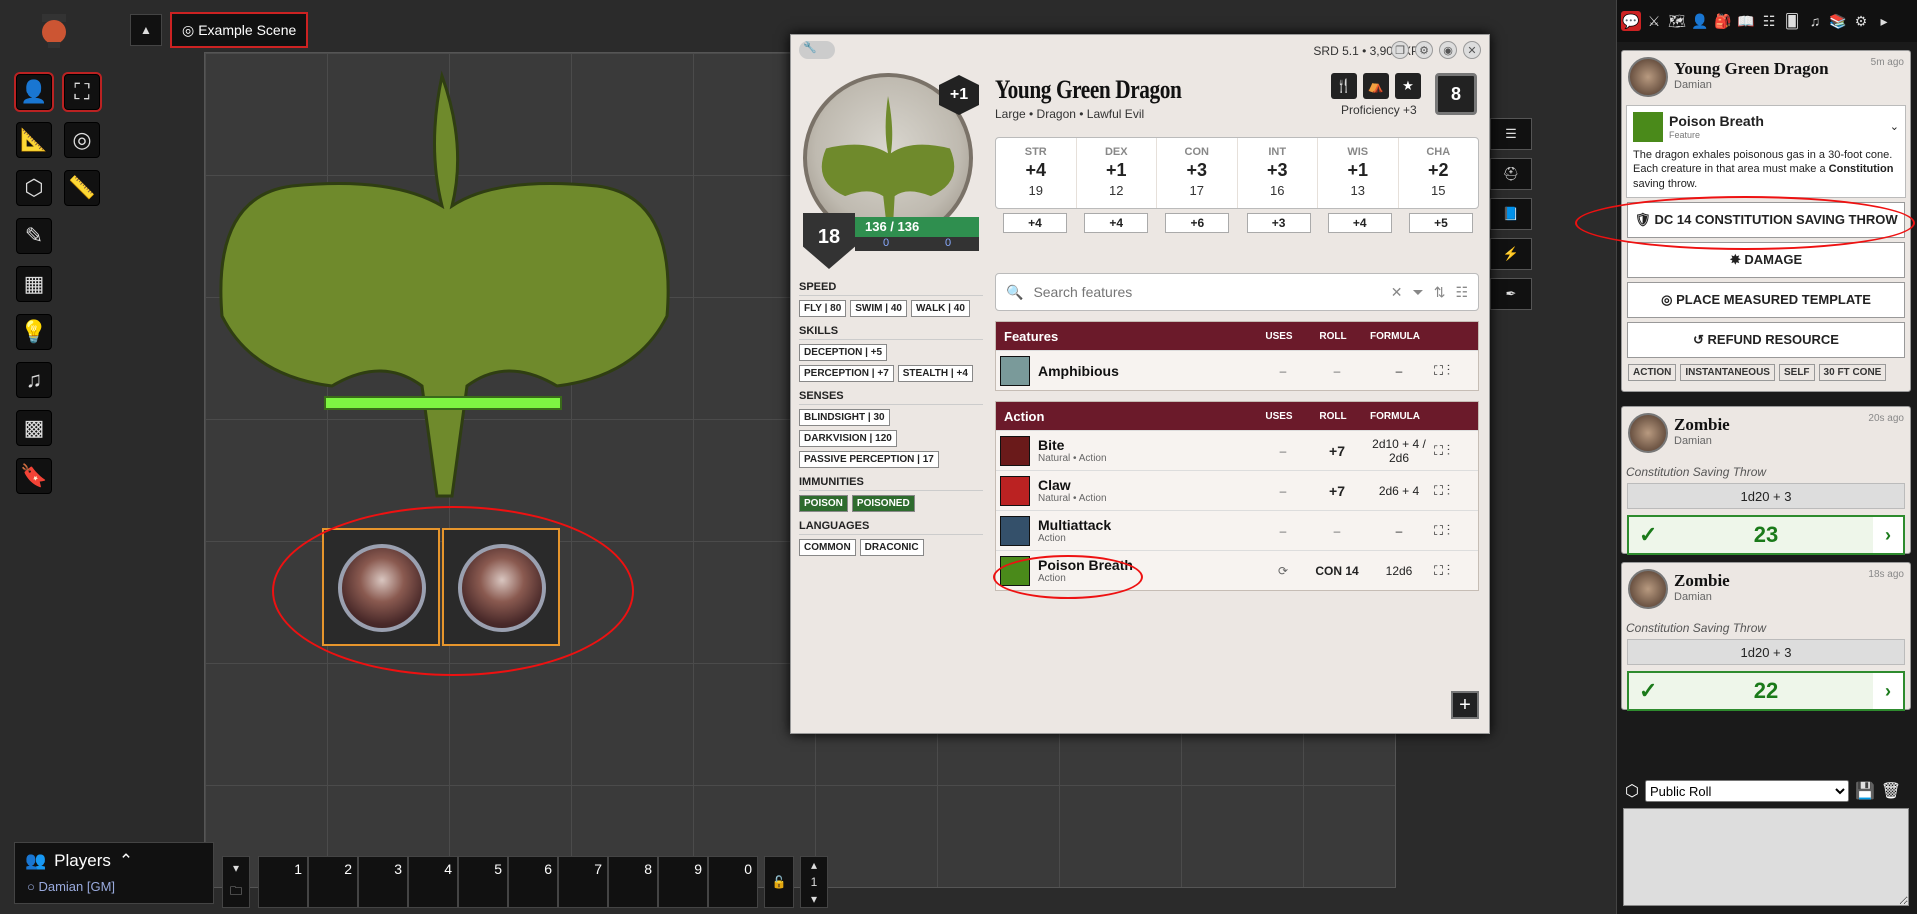 Image resolution: width=1917 pixels, height=914 pixels. Describe the element at coordinates (483, 882) in the screenshot. I see `hotbar-slot: 5` at that location.